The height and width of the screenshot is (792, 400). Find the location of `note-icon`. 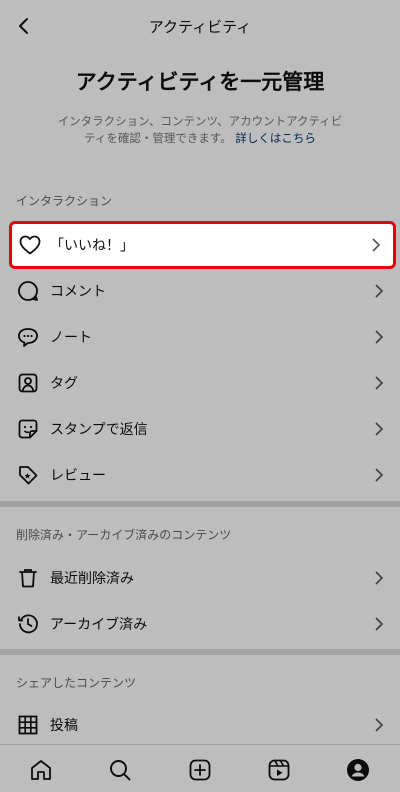

note-icon is located at coordinates (28, 337).